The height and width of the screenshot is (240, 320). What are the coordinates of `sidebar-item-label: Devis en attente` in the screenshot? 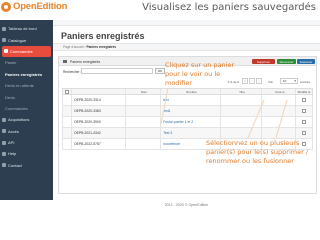 It's located at (19, 86).